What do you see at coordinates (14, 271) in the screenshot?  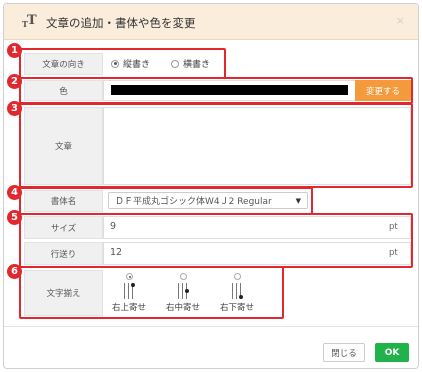 I see `badge-6: 6` at bounding box center [14, 271].